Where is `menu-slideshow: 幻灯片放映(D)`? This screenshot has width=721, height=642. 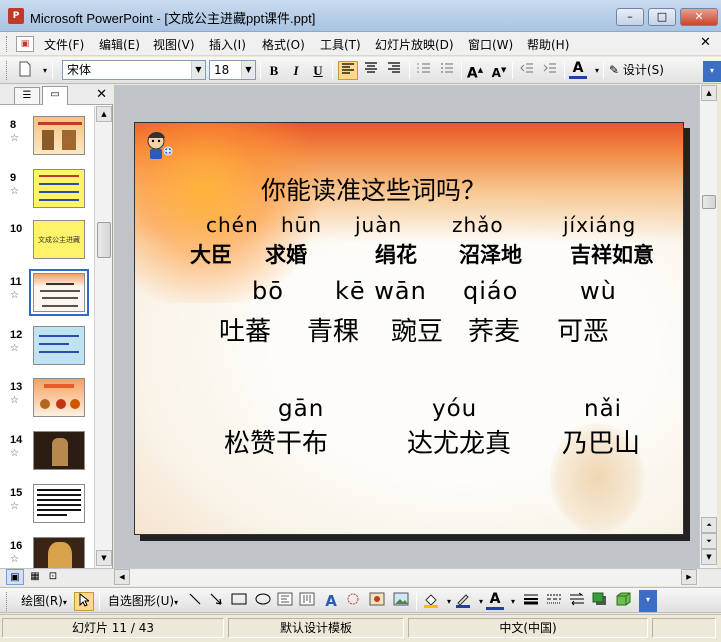
menu-slideshow: 幻灯片放映(D) is located at coordinates (414, 44).